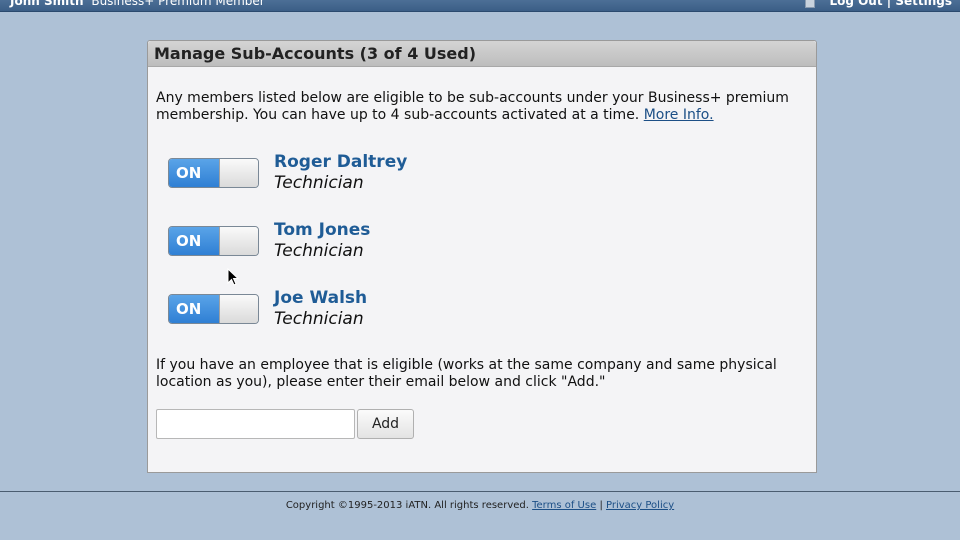 The width and height of the screenshot is (960, 540). What do you see at coordinates (321, 298) in the screenshot?
I see `member-name: Joe Walsh` at bounding box center [321, 298].